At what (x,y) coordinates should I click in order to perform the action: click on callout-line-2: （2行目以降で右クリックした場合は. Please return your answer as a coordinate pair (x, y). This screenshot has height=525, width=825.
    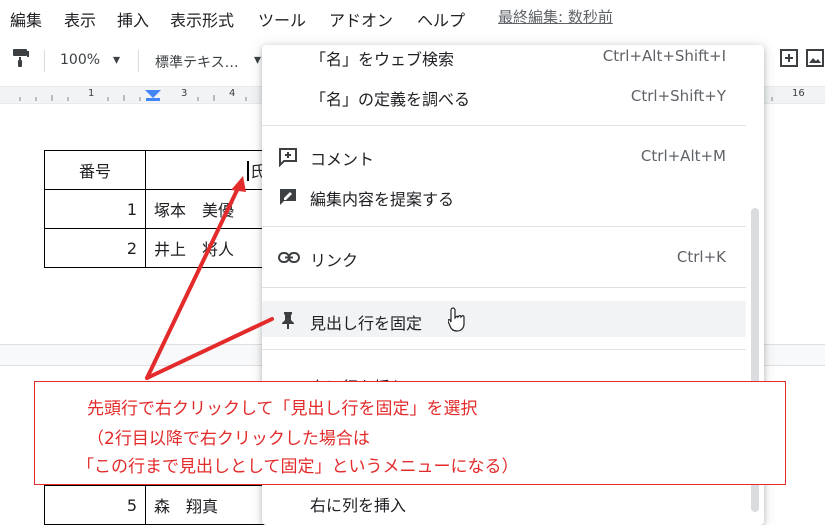
    Looking at the image, I should click on (228, 439).